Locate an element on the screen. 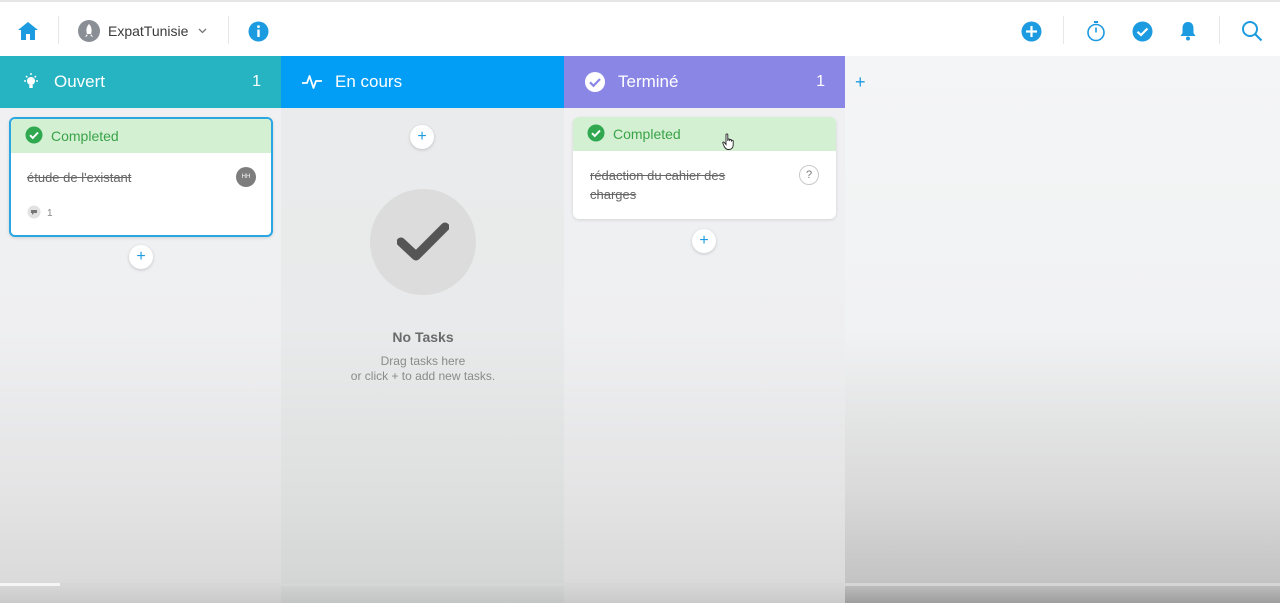  add-column-button: + is located at coordinates (860, 82).